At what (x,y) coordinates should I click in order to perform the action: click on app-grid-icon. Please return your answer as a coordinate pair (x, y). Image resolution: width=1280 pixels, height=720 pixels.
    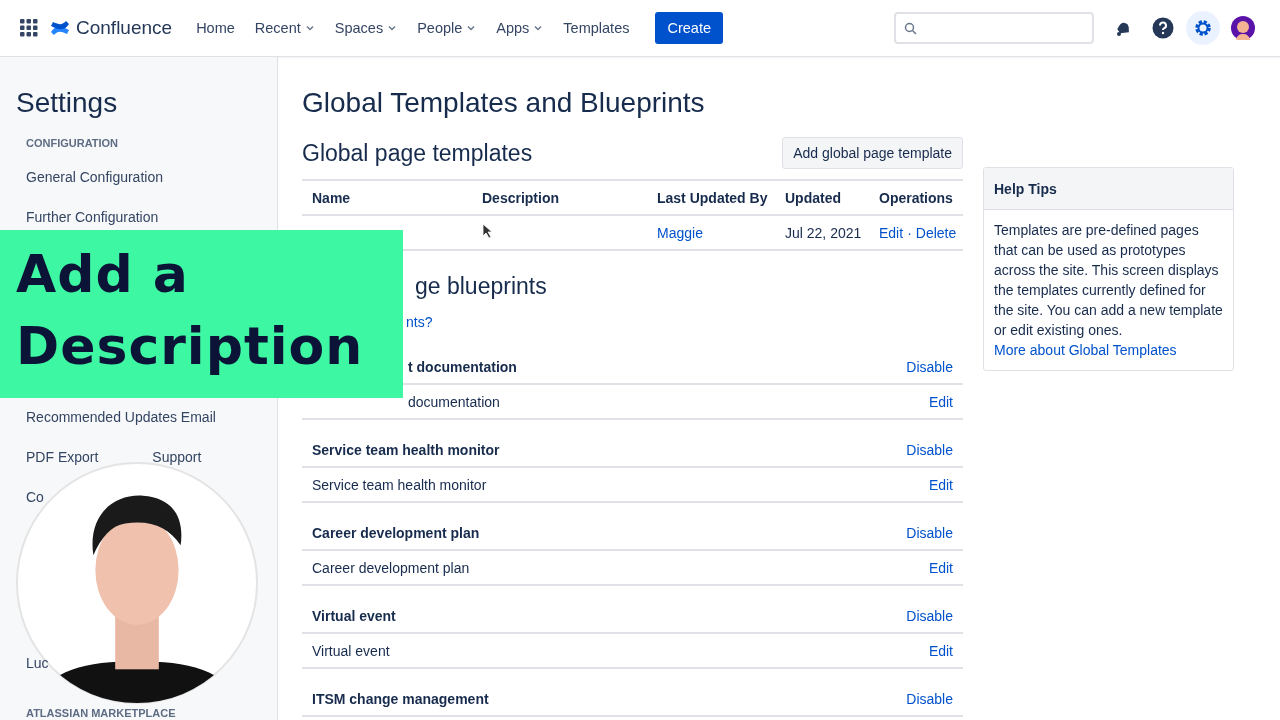
    Looking at the image, I should click on (29, 28).